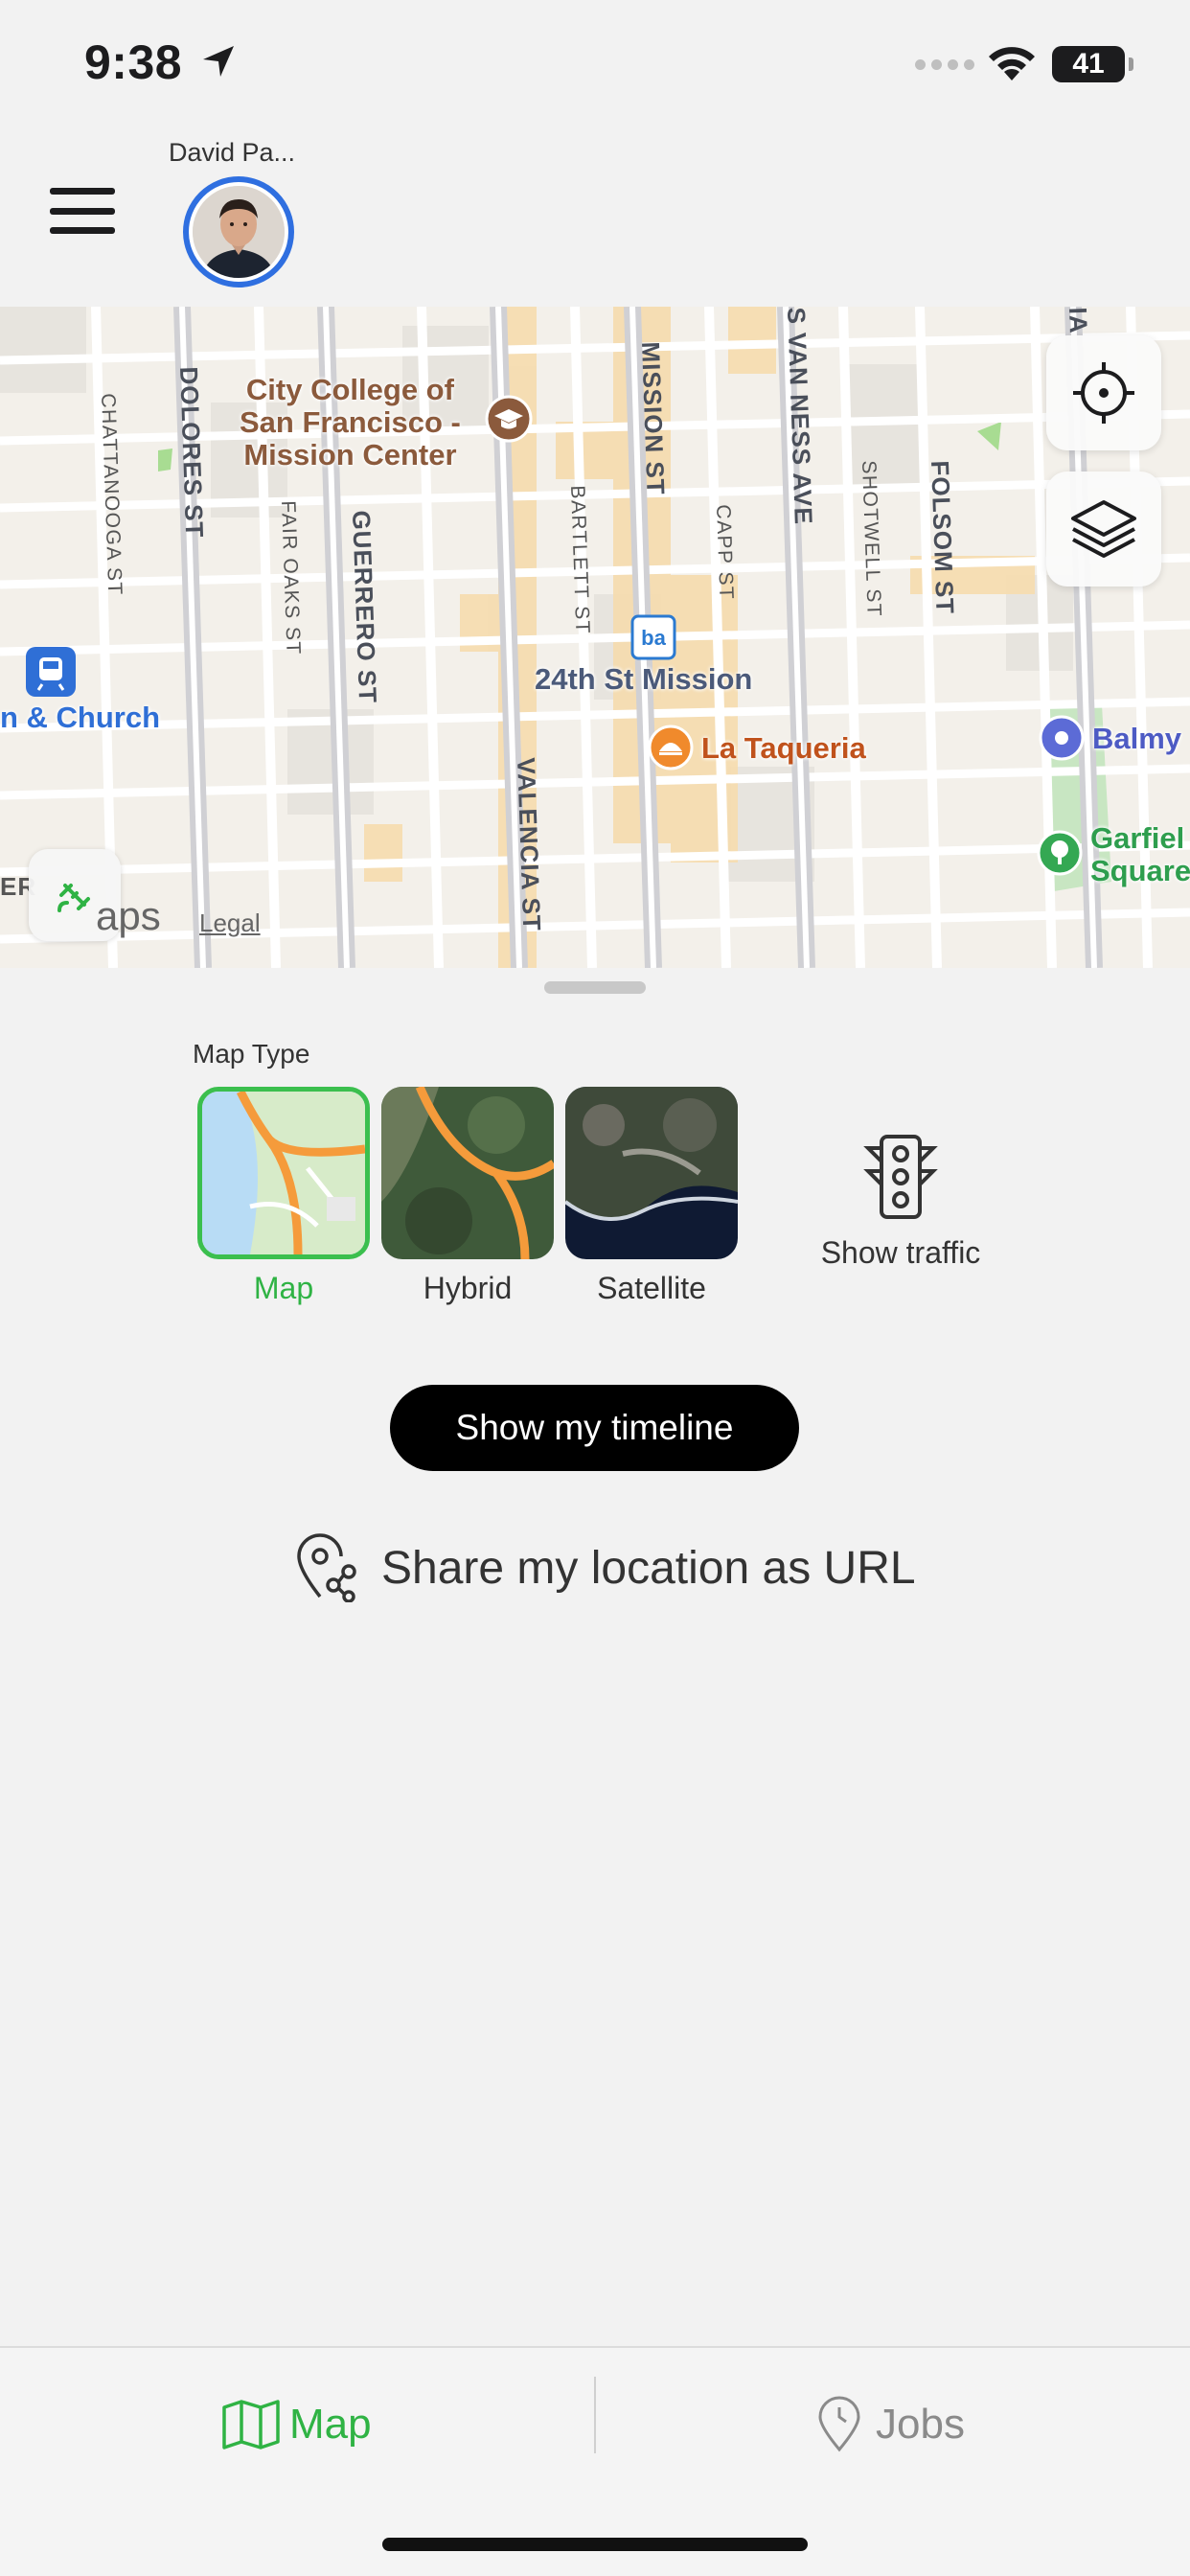 The height and width of the screenshot is (2576, 1190). What do you see at coordinates (945, 64) in the screenshot?
I see `cellular-signal-icon` at bounding box center [945, 64].